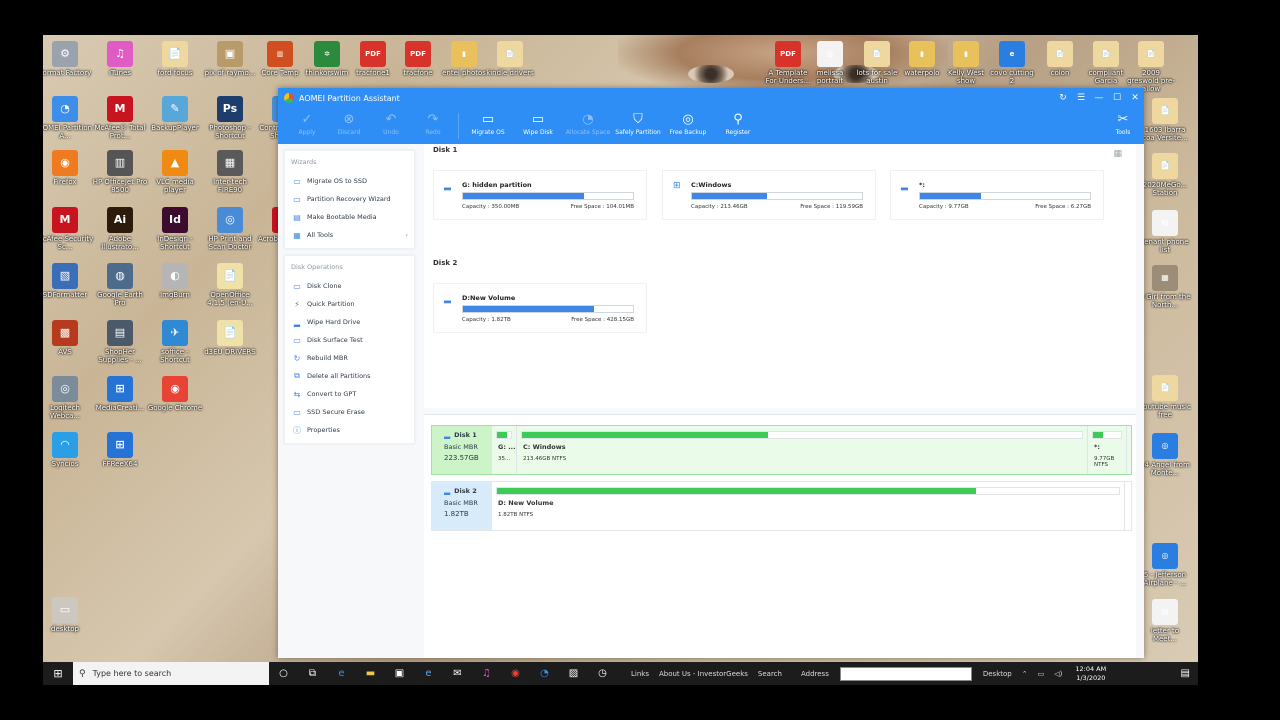  I want to click on desktop-icon: ♫ iTunes, so click(120, 59).